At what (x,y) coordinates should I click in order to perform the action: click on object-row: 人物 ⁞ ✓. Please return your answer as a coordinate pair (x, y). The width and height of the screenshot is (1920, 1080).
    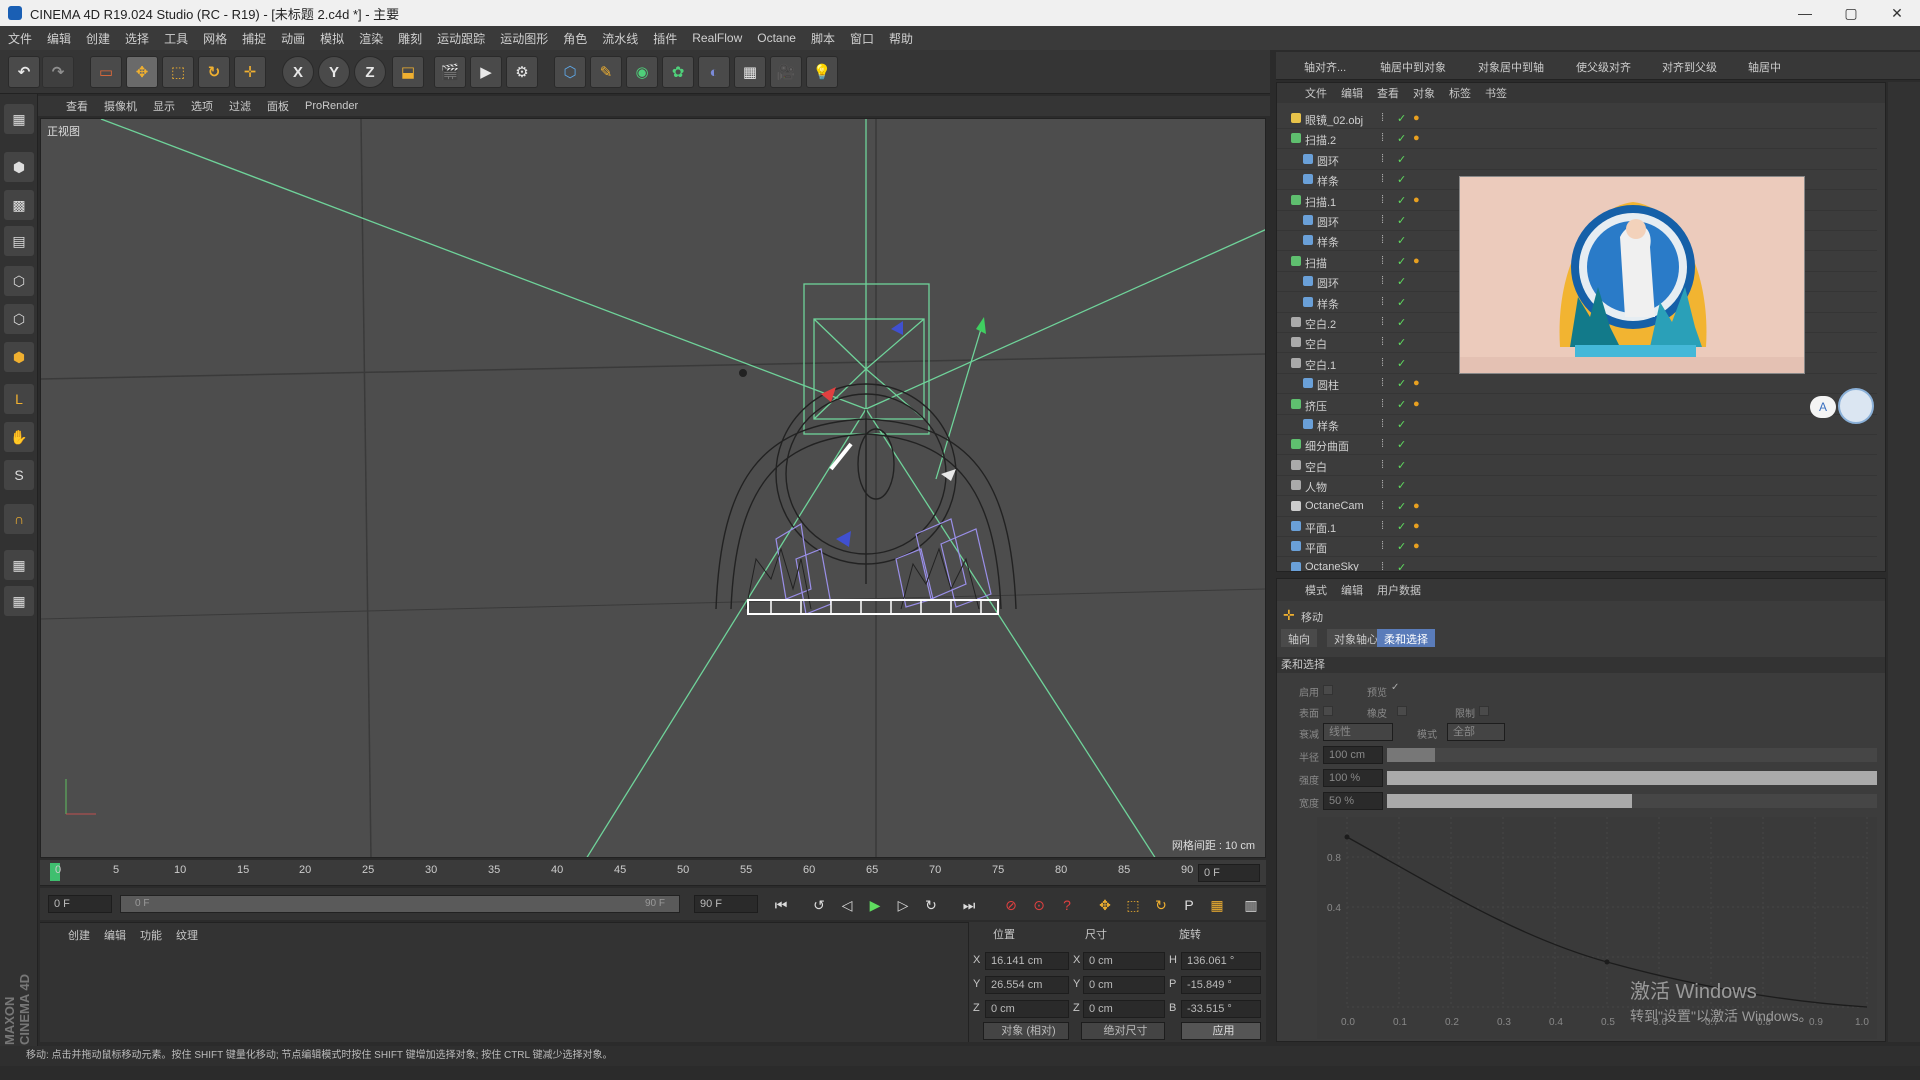
    Looking at the image, I should click on (1577, 486).